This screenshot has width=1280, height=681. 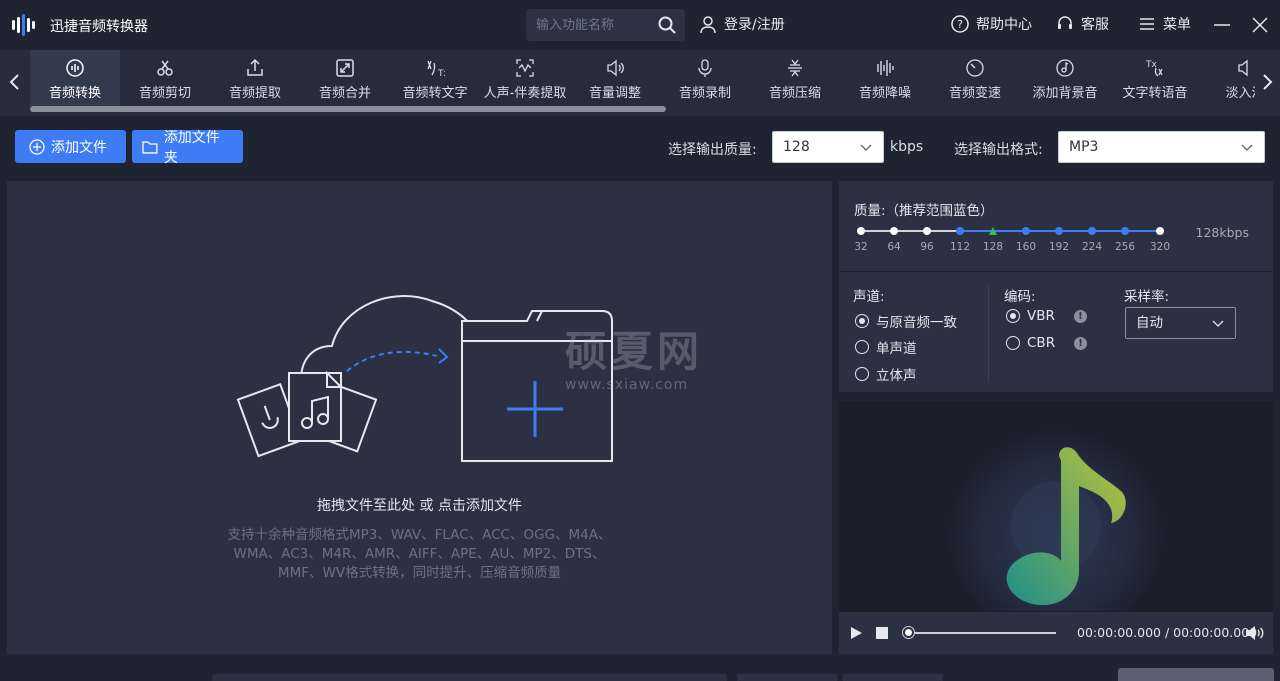 What do you see at coordinates (795, 78) in the screenshot?
I see `tool-compress: 音频压缩` at bounding box center [795, 78].